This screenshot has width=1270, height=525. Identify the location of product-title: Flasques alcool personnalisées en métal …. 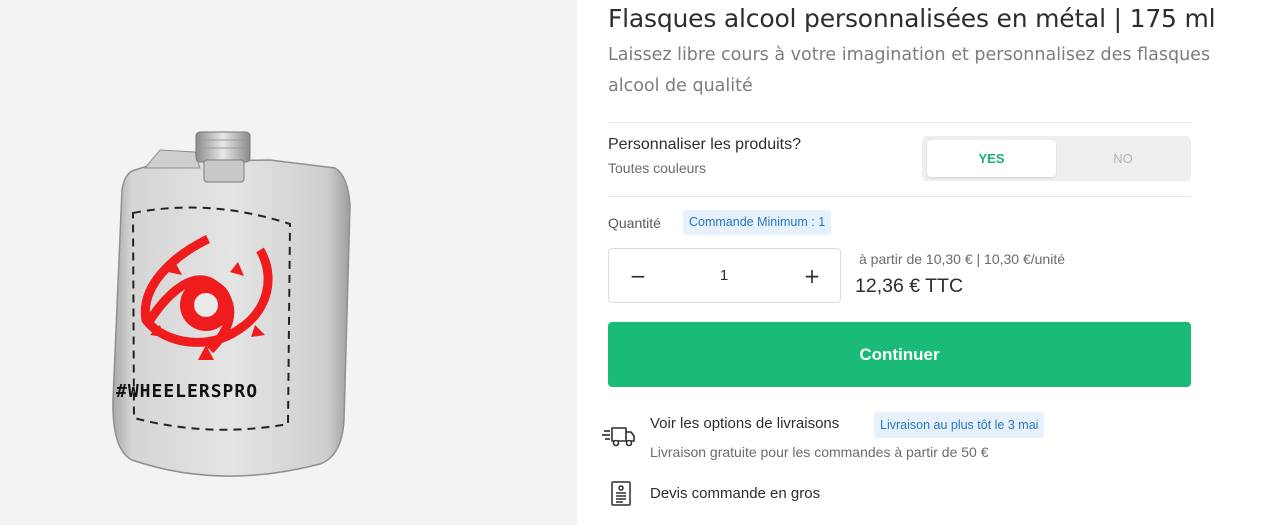
(912, 18).